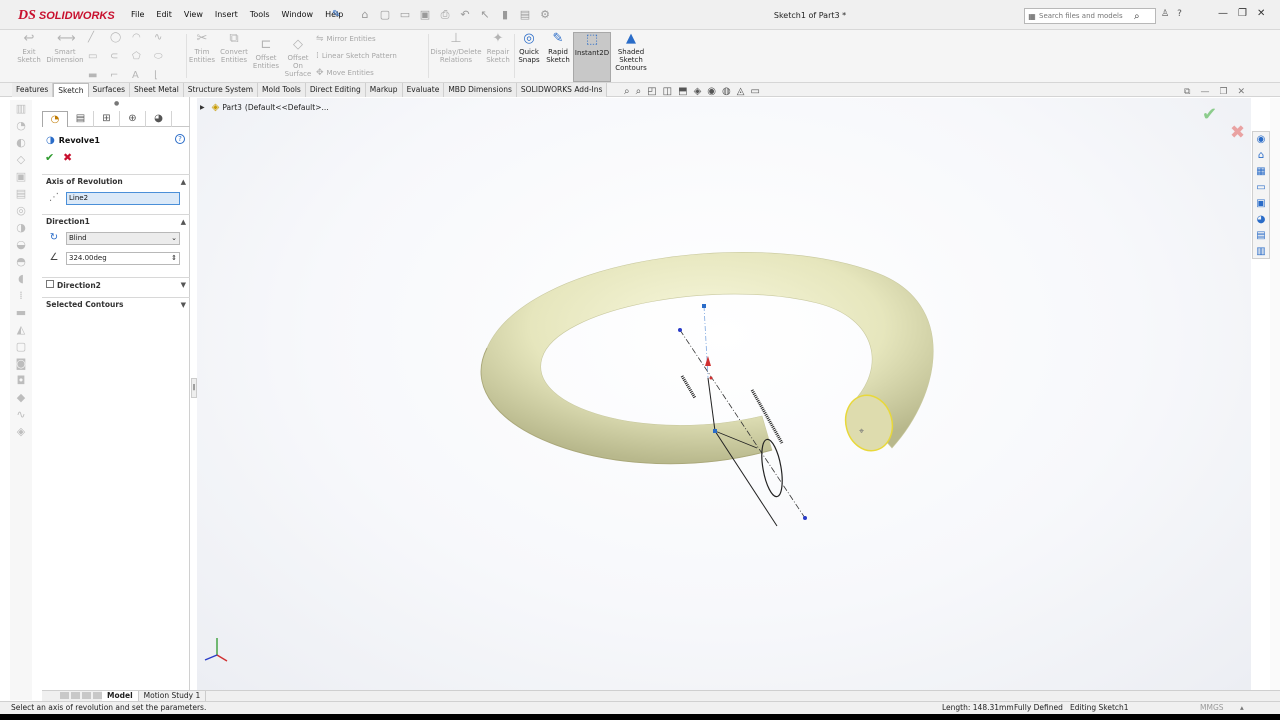 The width and height of the screenshot is (1280, 720). I want to click on feature-manager-tab-icon: ◔, so click(55, 119).